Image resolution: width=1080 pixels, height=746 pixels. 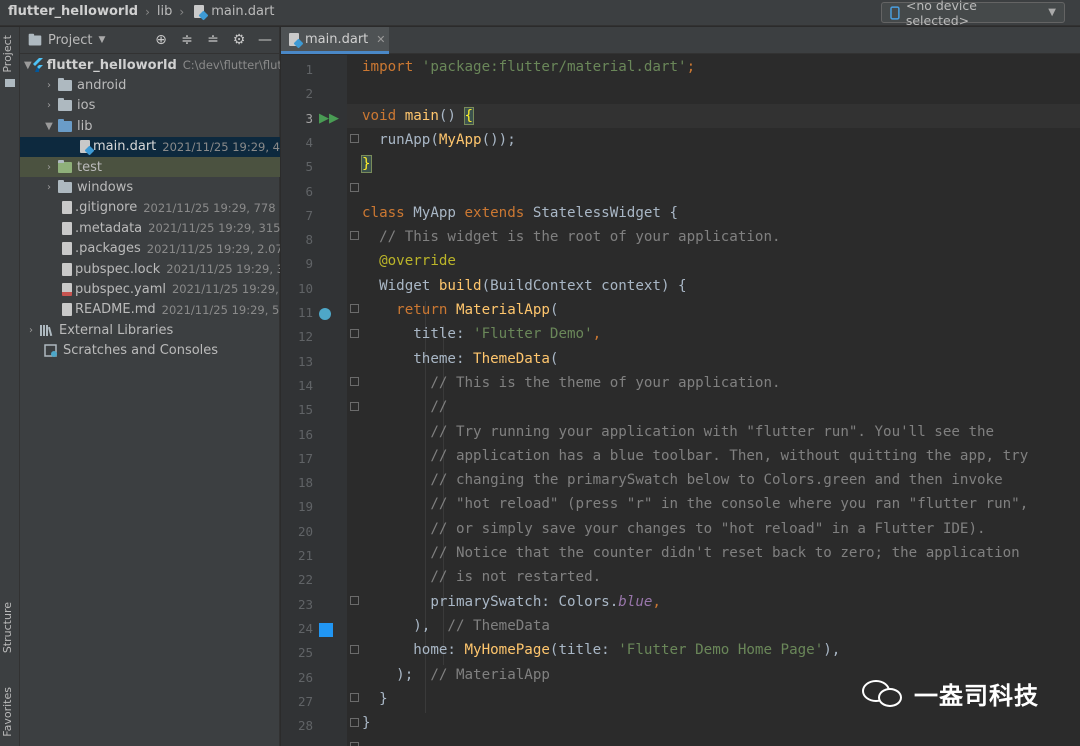 What do you see at coordinates (67, 310) in the screenshot?
I see `markdown-file-icon` at bounding box center [67, 310].